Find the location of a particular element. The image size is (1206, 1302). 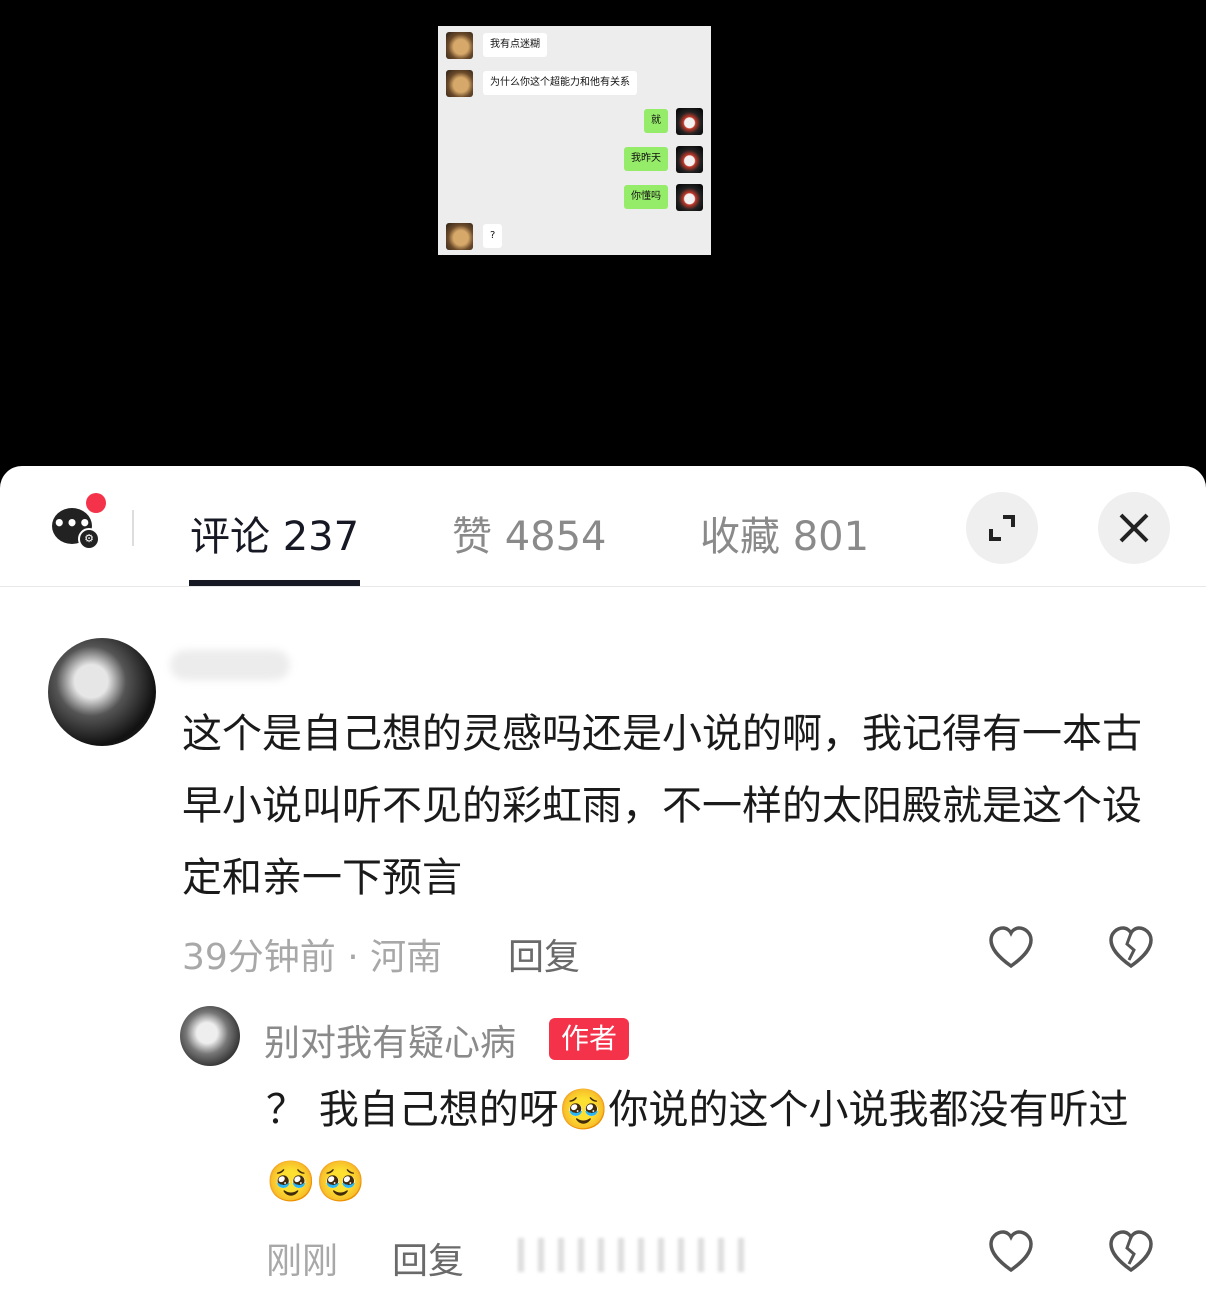

close-icon is located at coordinates (1134, 528).